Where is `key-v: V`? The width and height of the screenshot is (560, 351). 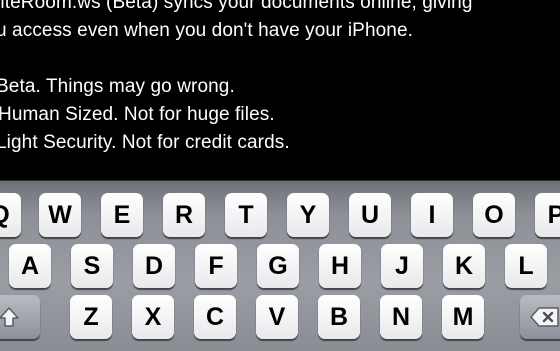
key-v: V is located at coordinates (277, 317).